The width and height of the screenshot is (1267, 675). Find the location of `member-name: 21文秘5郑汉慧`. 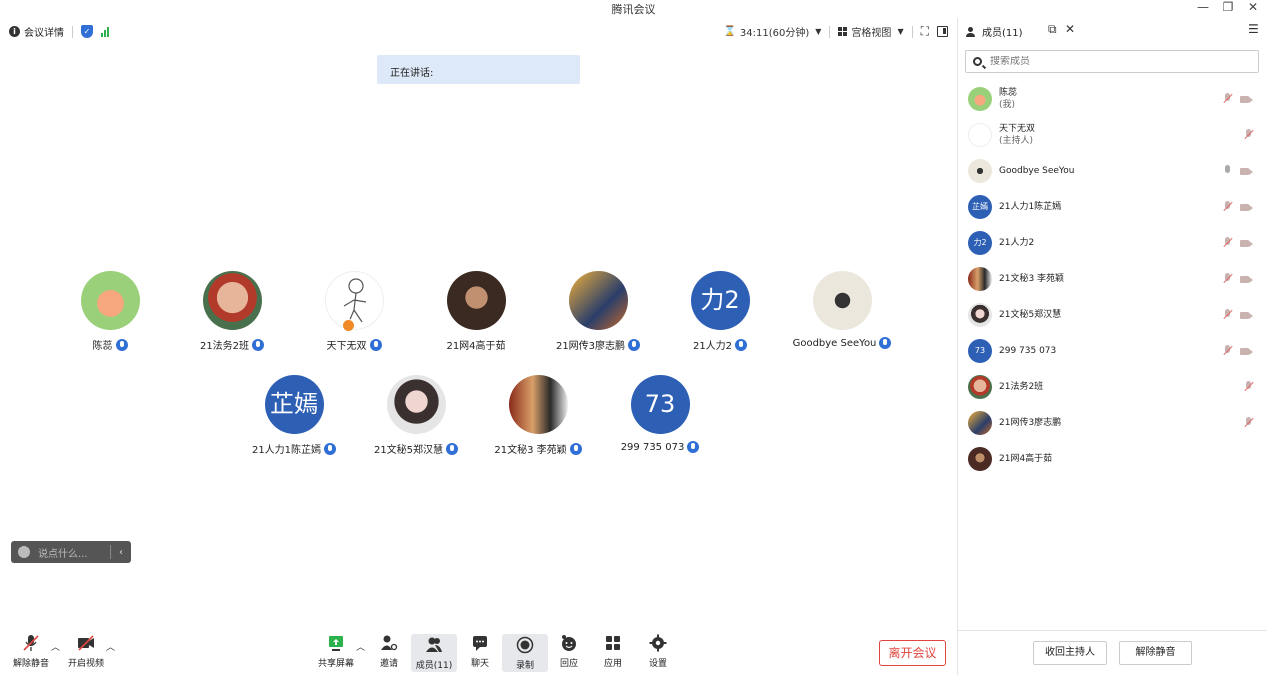

member-name: 21文秘5郑汉慧 is located at coordinates (1030, 315).